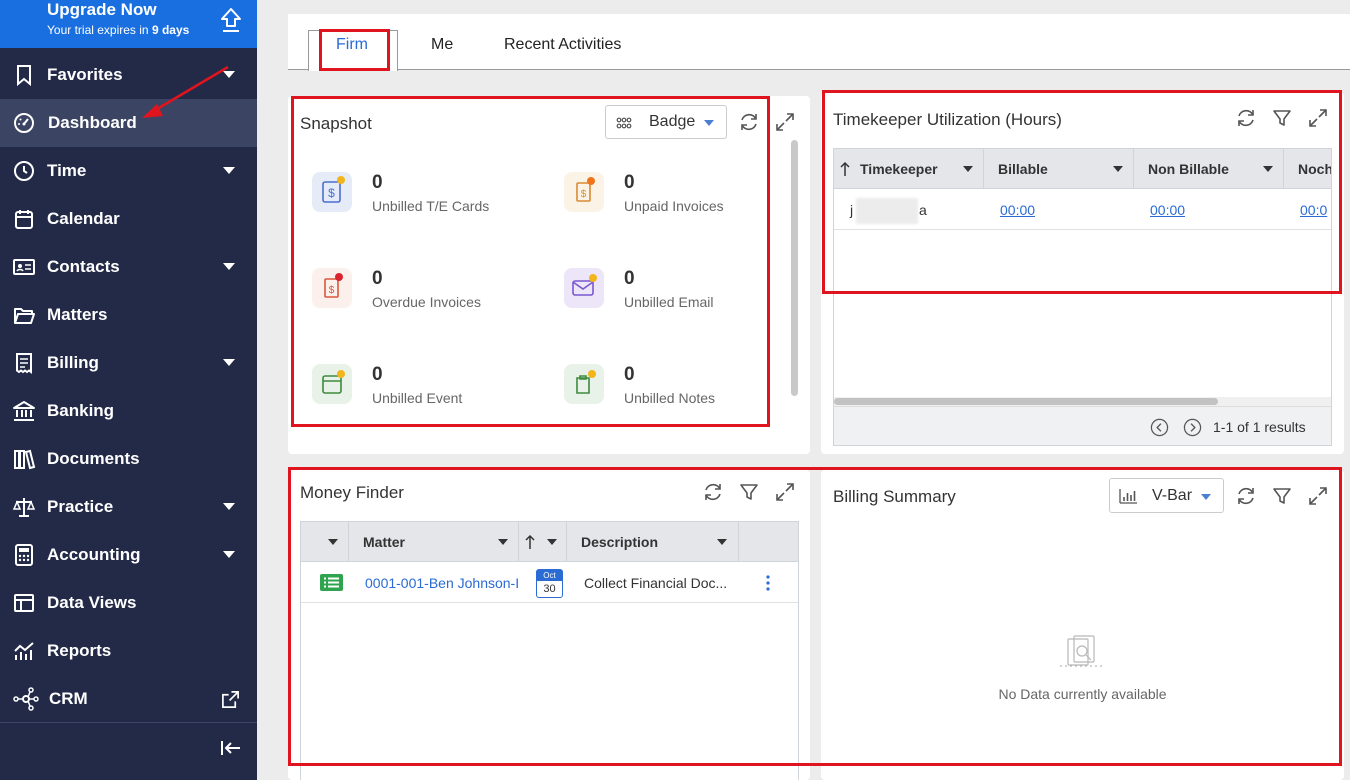 The width and height of the screenshot is (1350, 780). What do you see at coordinates (1307, 169) in the screenshot?
I see `column-header-nocharge: Noch` at bounding box center [1307, 169].